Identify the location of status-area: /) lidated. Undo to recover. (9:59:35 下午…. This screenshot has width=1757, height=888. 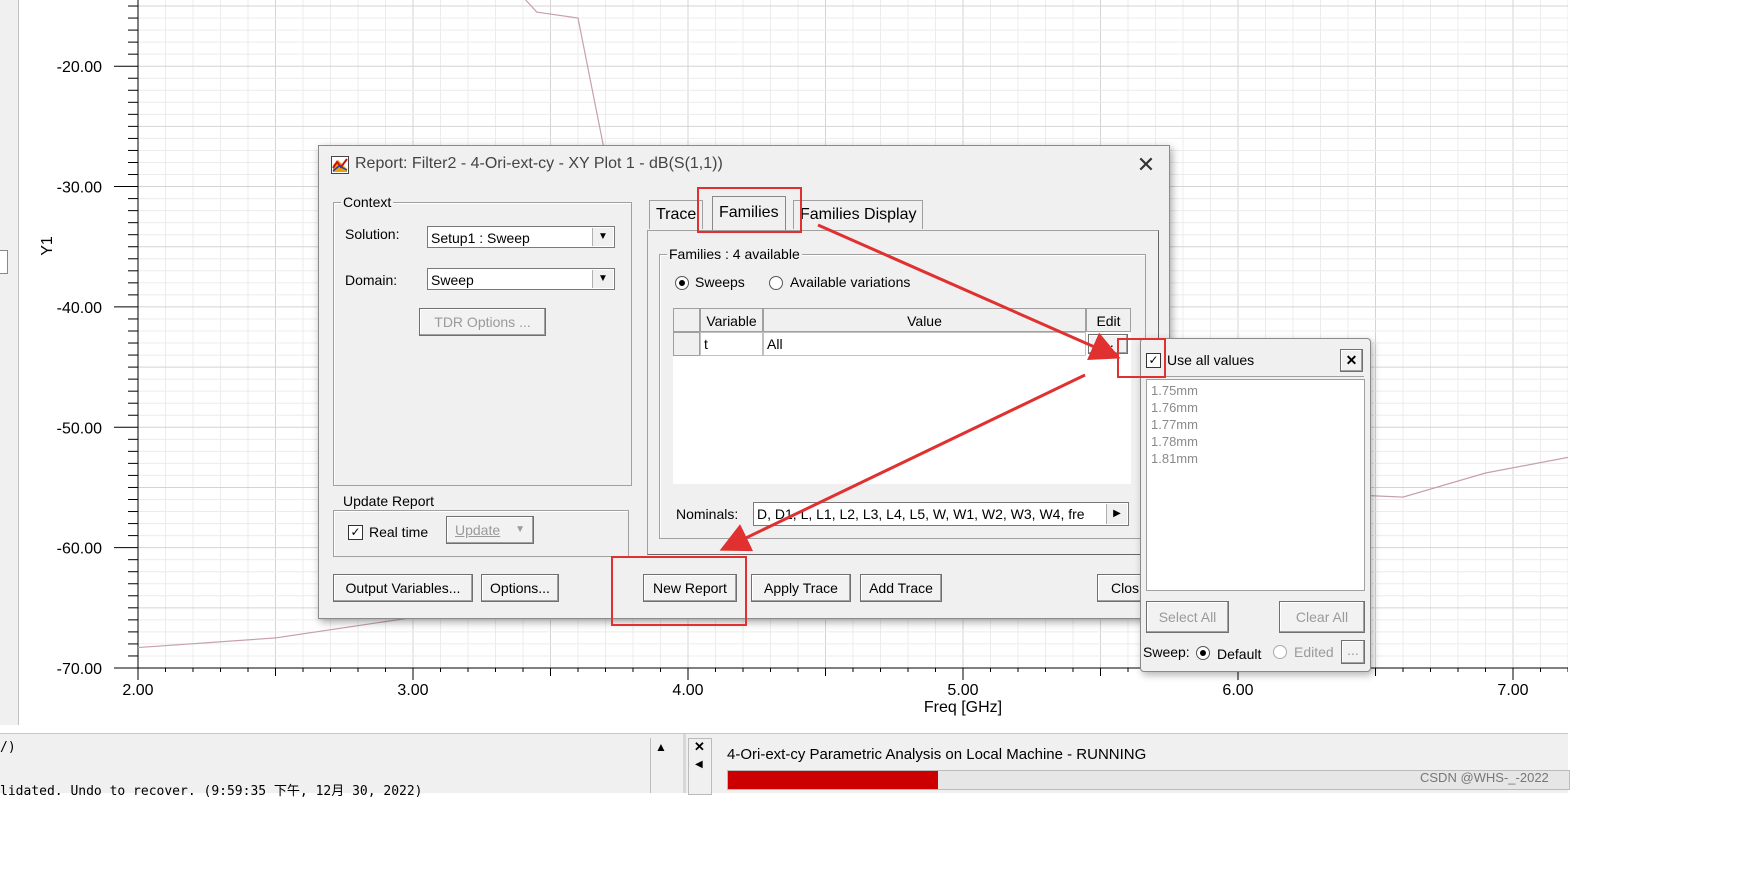
(785, 766).